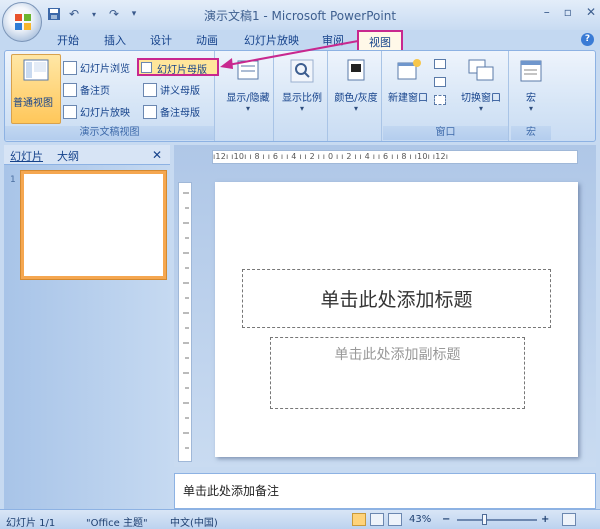 The image size is (600, 529). What do you see at coordinates (161, 40) in the screenshot?
I see `tab-design: 设计` at bounding box center [161, 40].